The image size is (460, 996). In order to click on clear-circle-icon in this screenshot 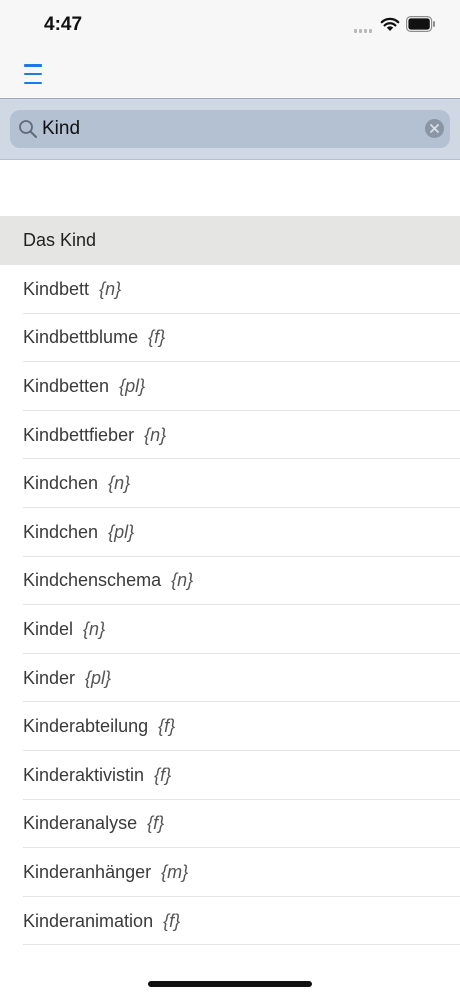, I will do `click(434, 128)`.